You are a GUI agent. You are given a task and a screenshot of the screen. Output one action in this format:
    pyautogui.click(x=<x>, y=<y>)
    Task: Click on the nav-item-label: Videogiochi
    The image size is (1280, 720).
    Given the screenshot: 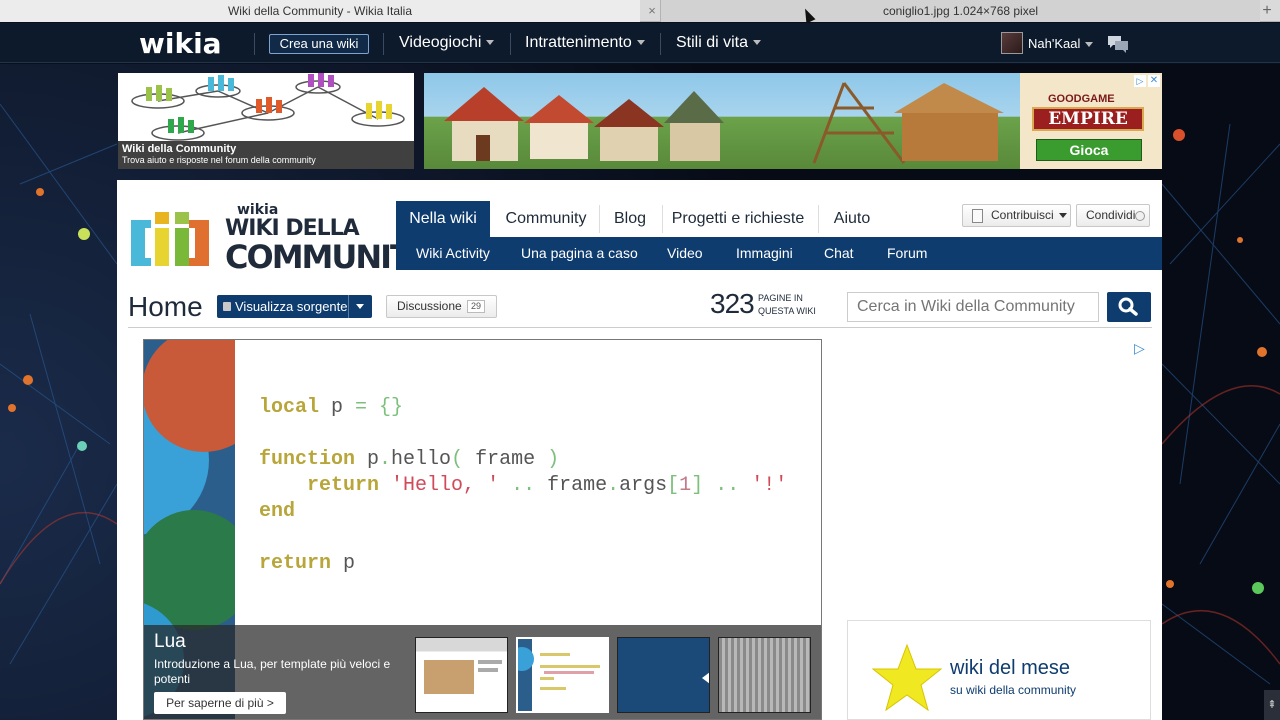 What is the action you would take?
    pyautogui.click(x=440, y=42)
    